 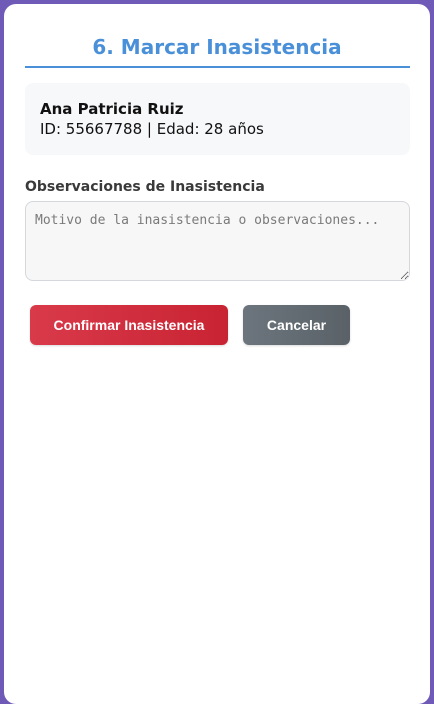 What do you see at coordinates (217, 47) in the screenshot?
I see `page-title: 6. Marcar Inasistencia` at bounding box center [217, 47].